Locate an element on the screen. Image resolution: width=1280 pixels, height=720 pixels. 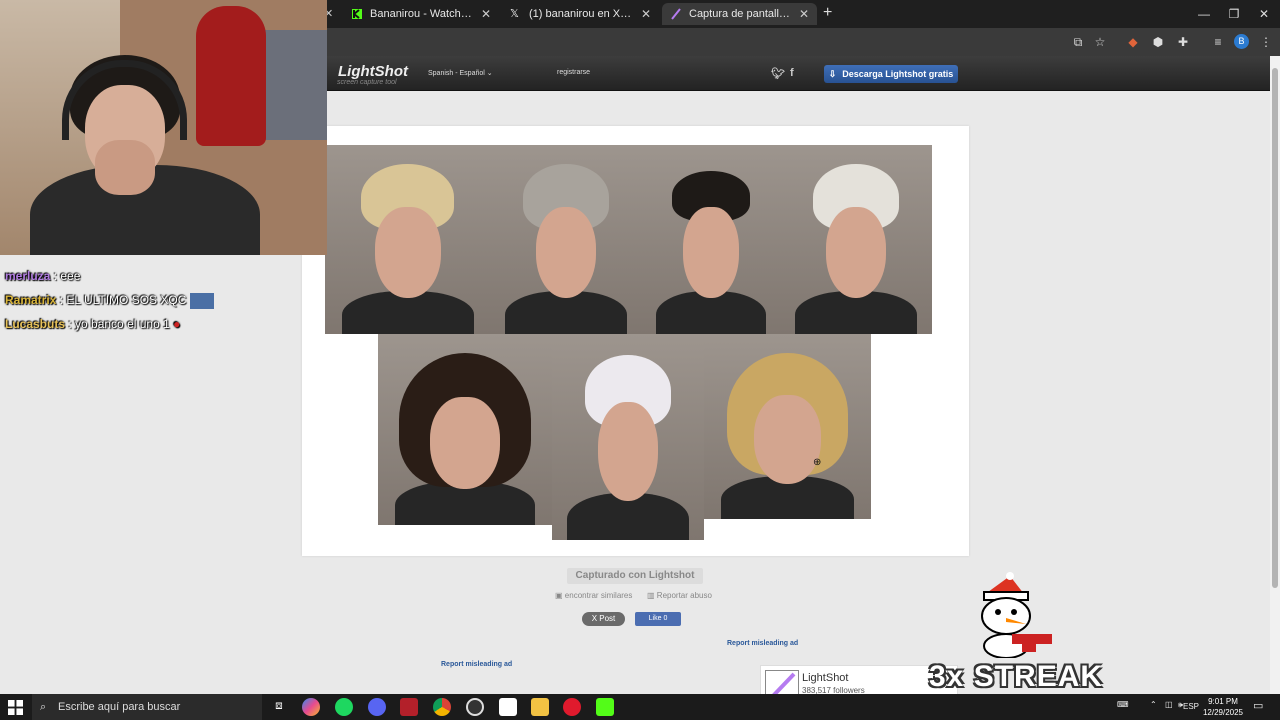
tab-x: 𝕏 (1) bananirou en X: "es un edit d ✕ is located at coordinates (580, 14).